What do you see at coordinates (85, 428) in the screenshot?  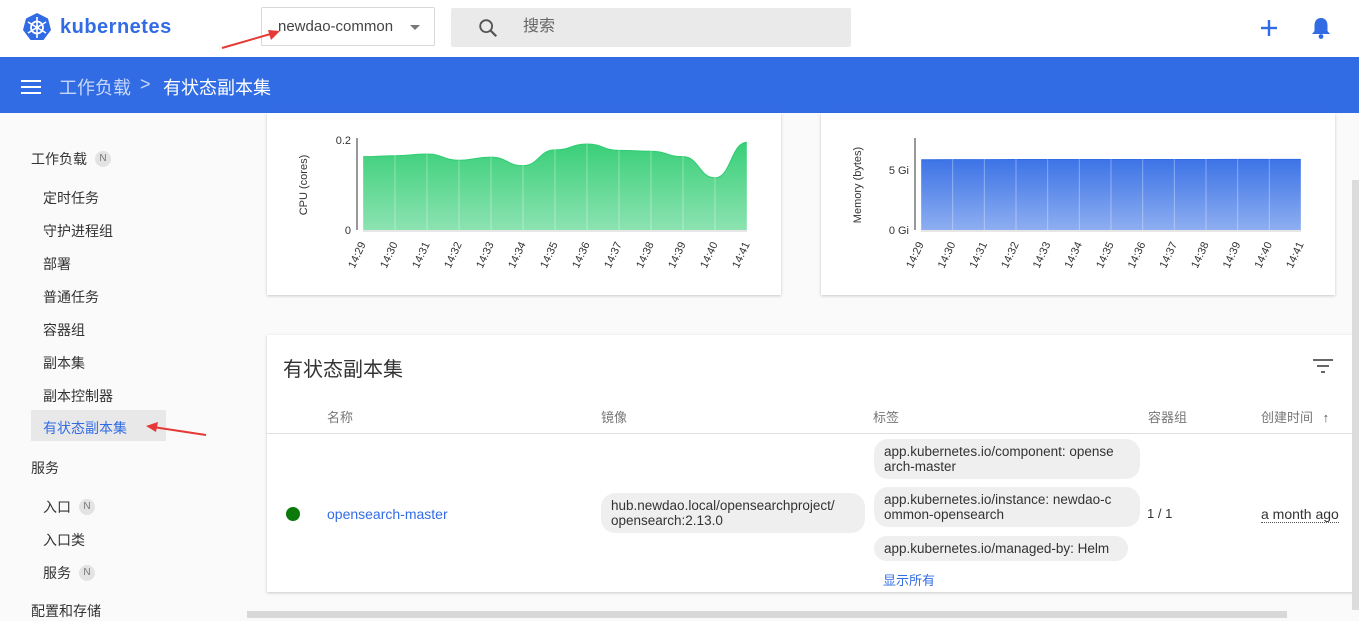 I see `sidebar-item-label: 有状态副本集` at bounding box center [85, 428].